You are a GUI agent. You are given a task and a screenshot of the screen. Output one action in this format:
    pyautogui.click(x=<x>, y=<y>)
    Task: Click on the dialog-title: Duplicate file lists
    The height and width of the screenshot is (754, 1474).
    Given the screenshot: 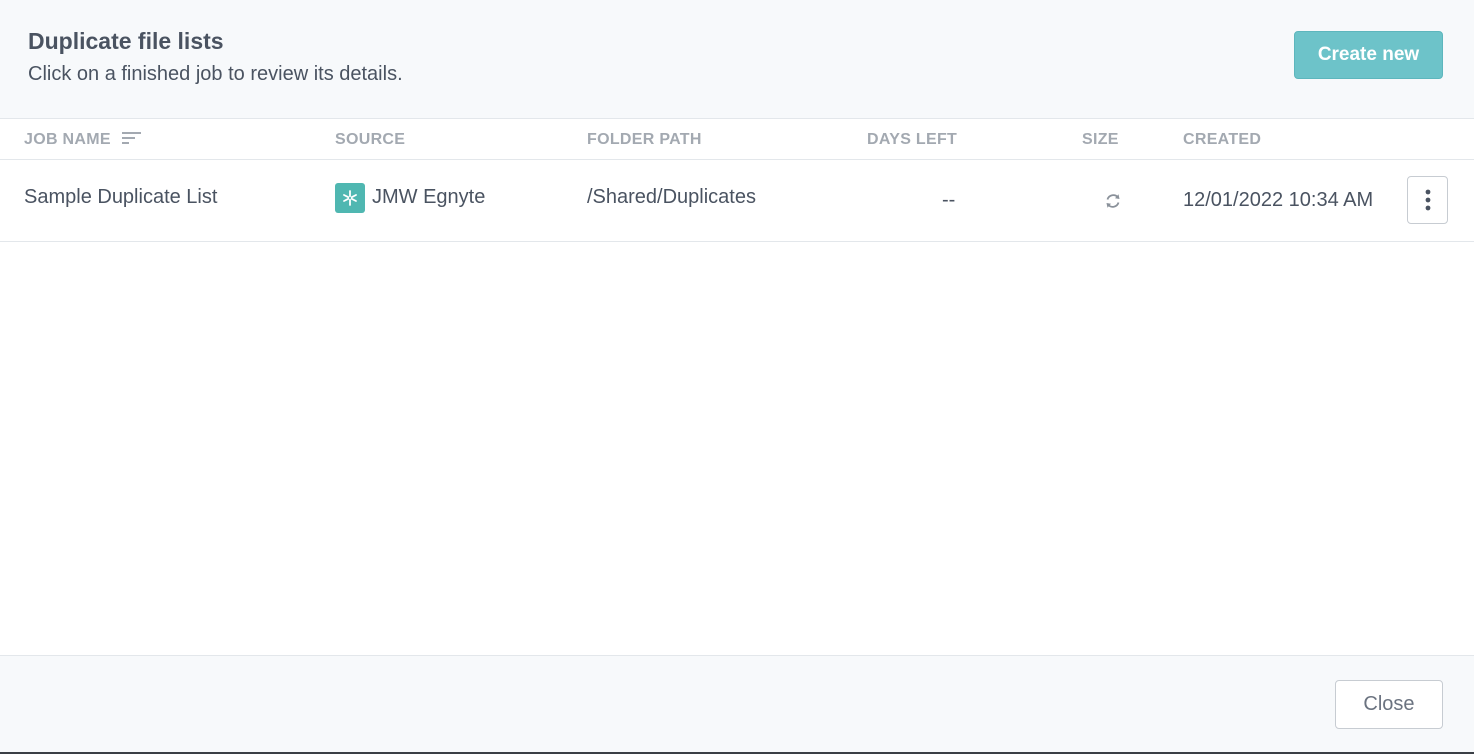 What is the action you would take?
    pyautogui.click(x=126, y=41)
    